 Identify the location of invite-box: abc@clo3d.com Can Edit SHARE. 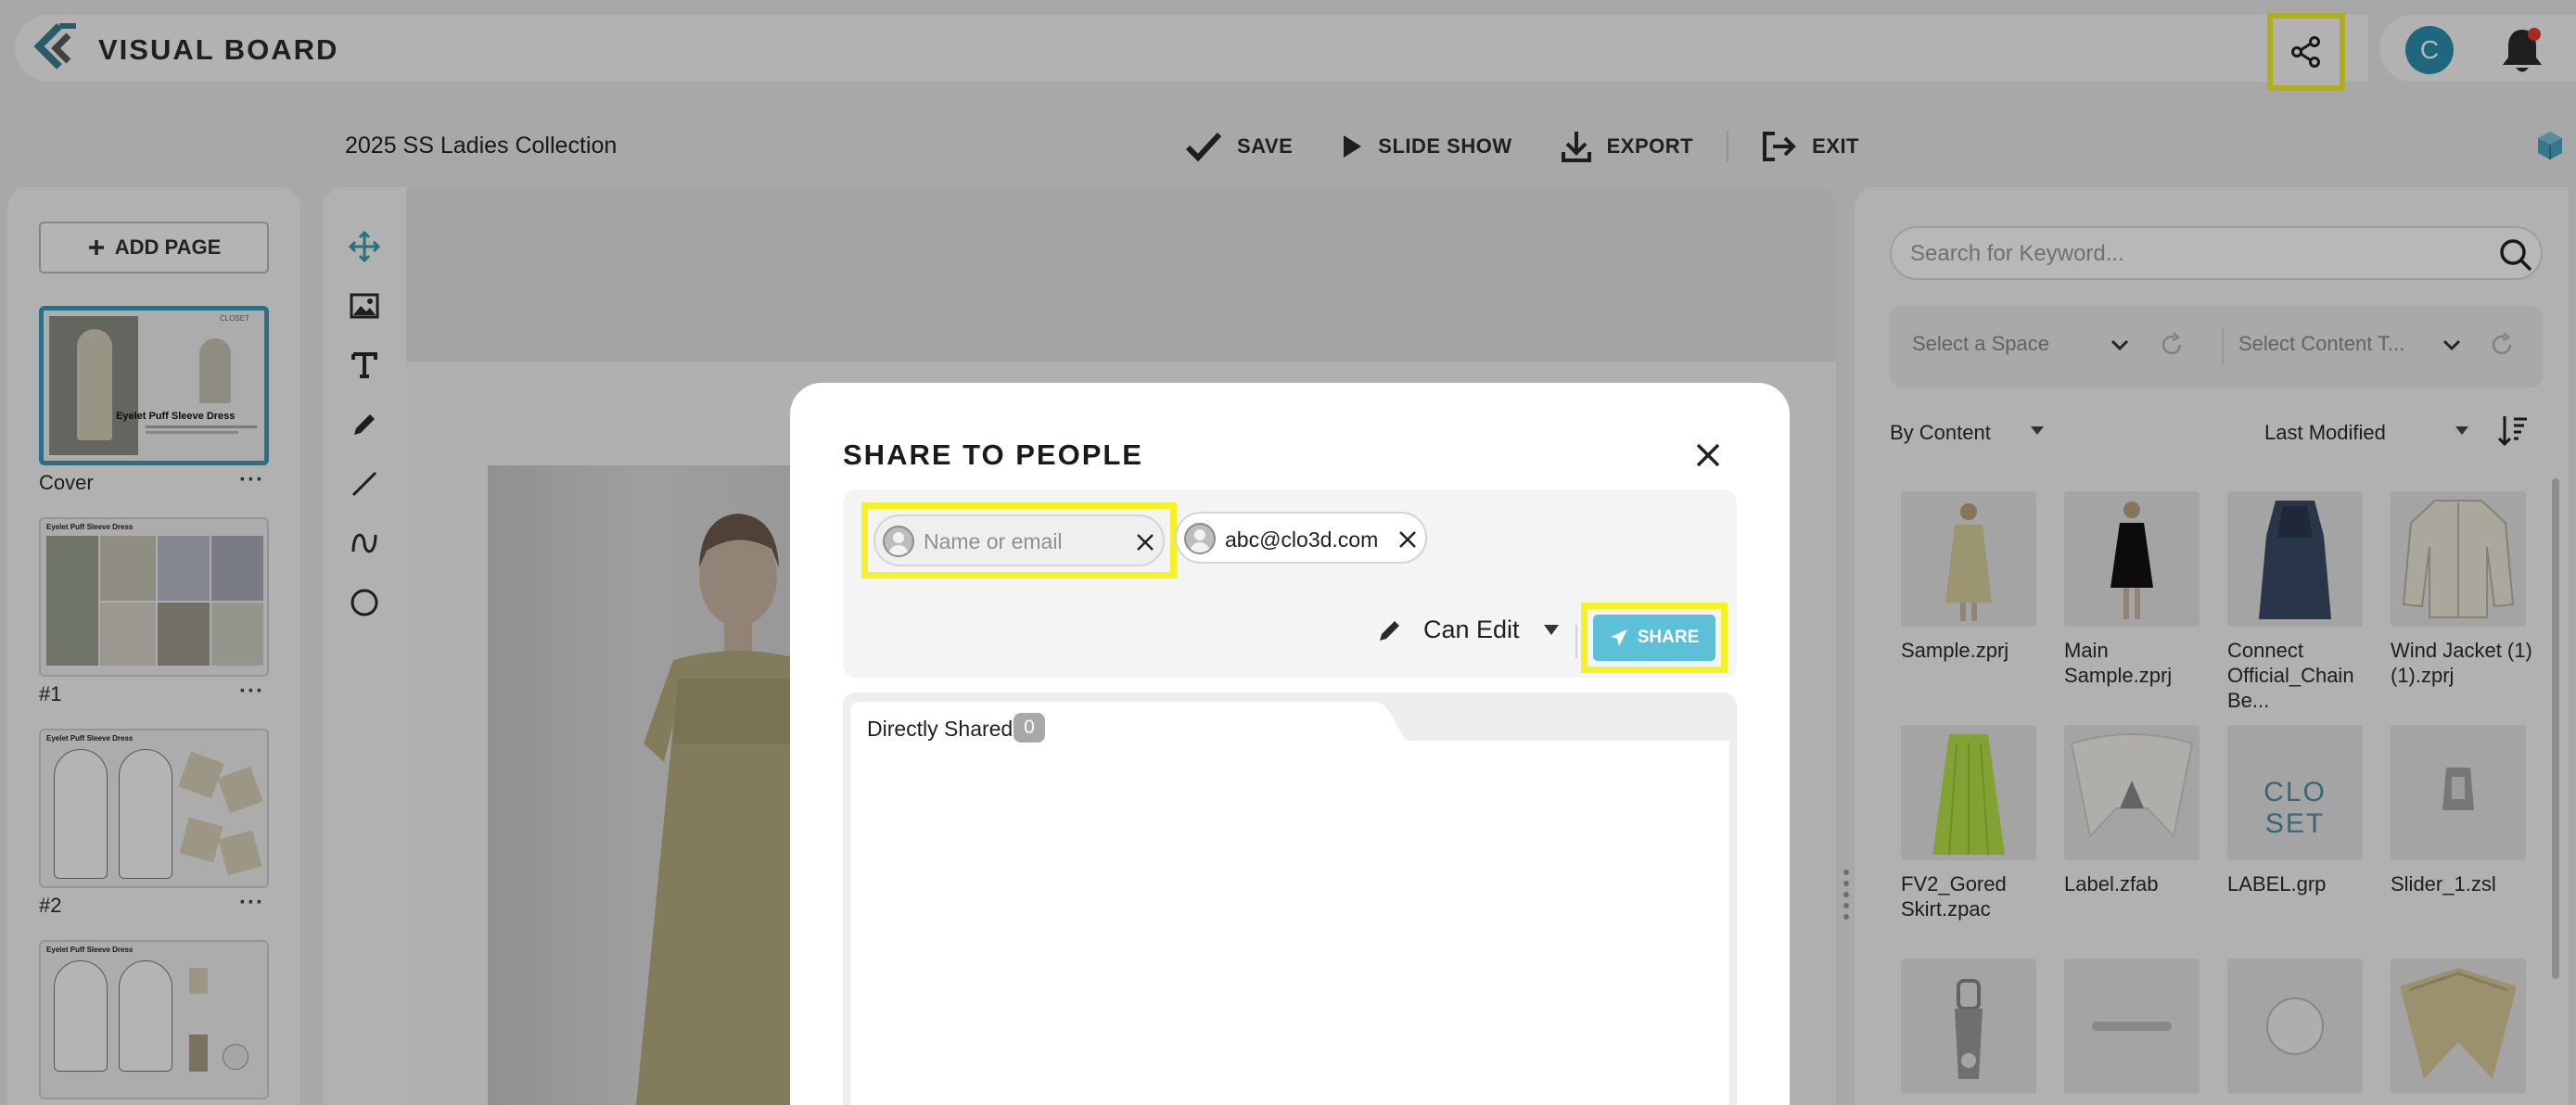
(1290, 583).